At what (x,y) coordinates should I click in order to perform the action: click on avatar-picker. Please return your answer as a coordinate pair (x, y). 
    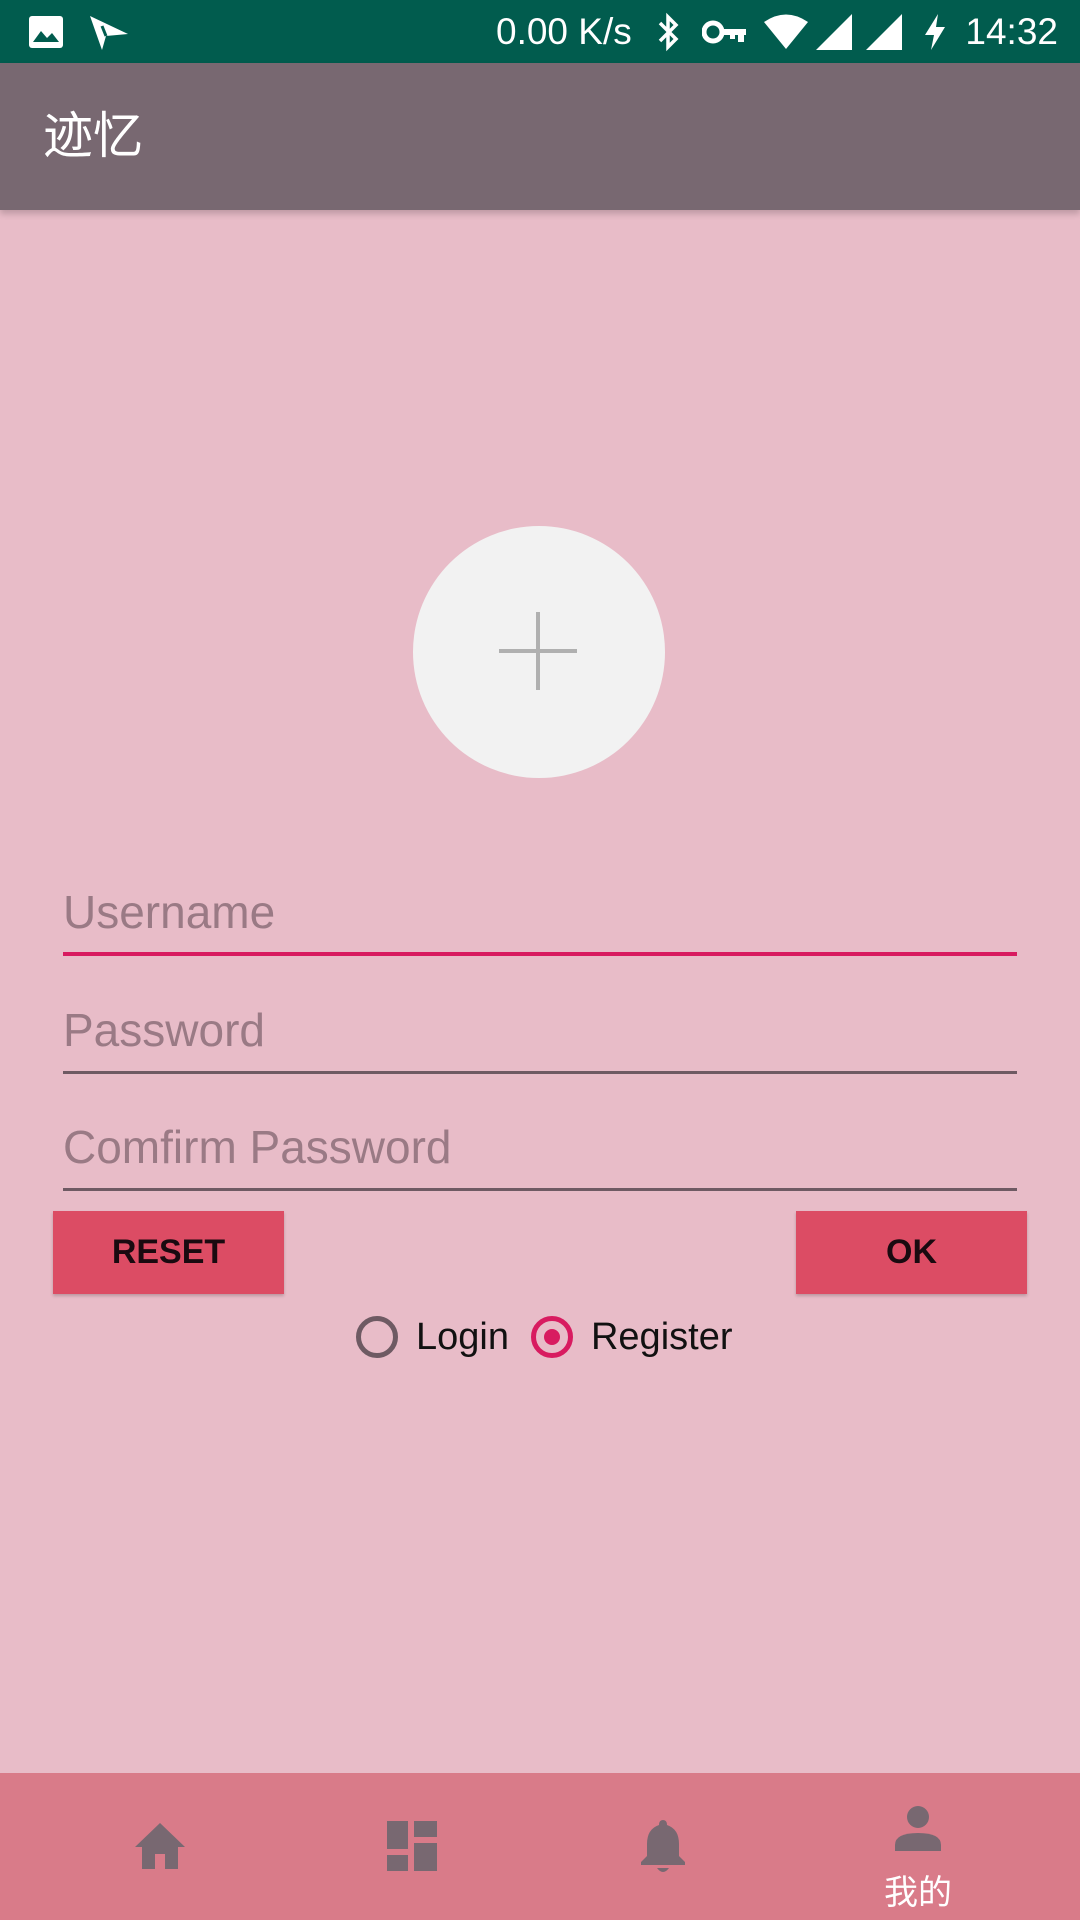
    Looking at the image, I should click on (539, 652).